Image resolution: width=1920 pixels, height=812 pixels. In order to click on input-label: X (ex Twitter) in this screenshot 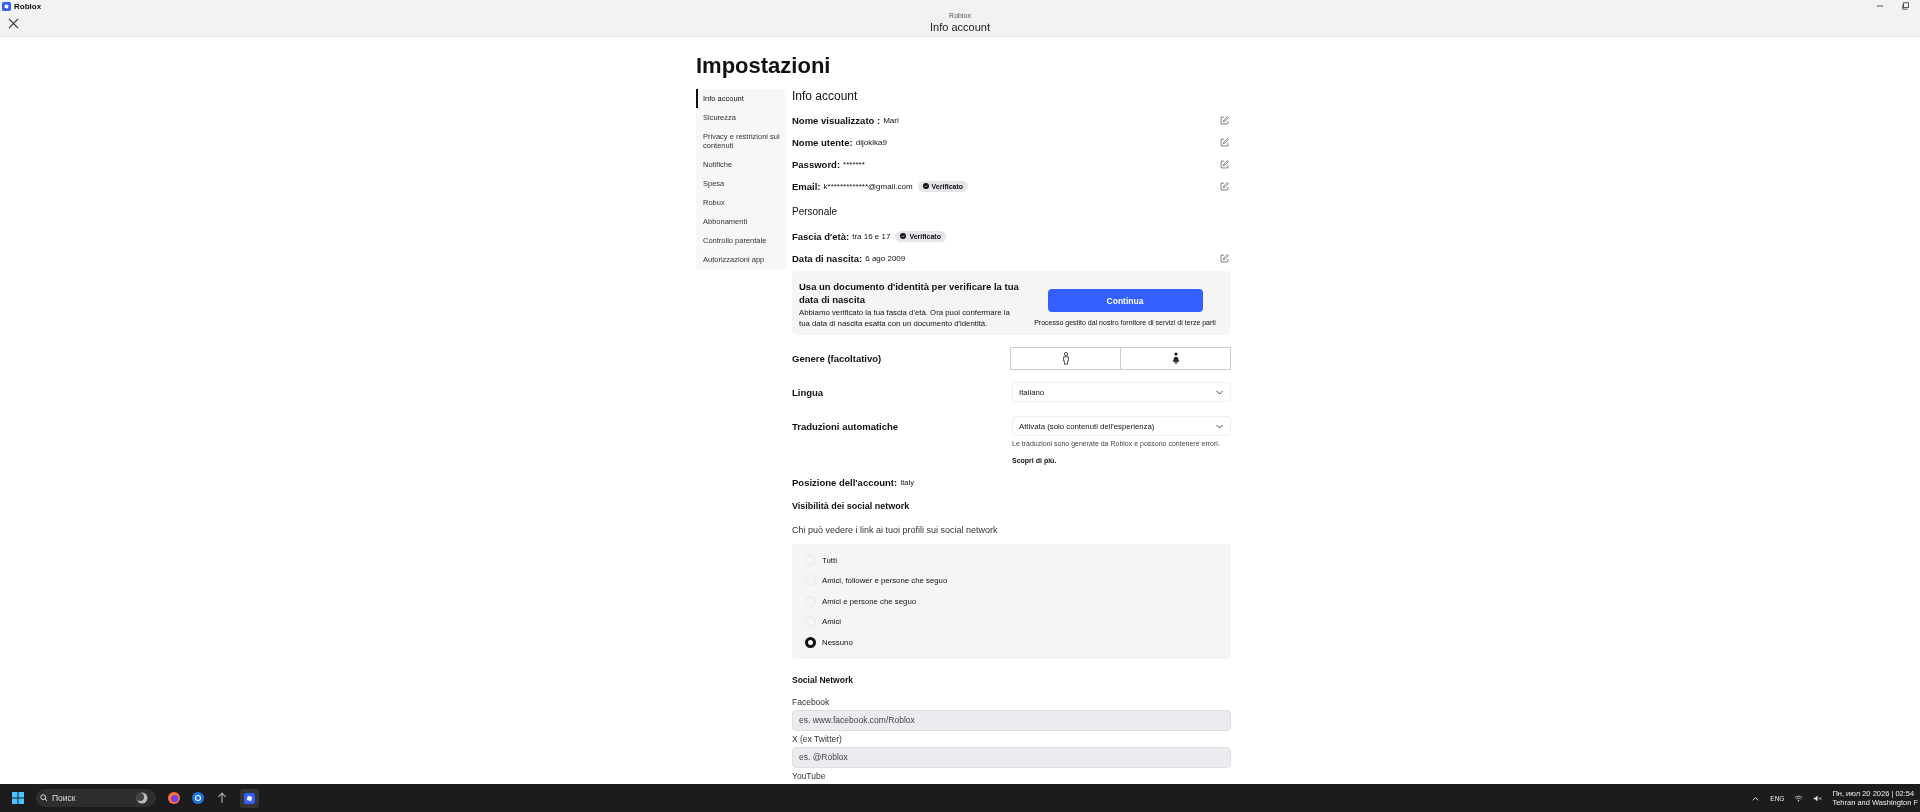, I will do `click(817, 738)`.